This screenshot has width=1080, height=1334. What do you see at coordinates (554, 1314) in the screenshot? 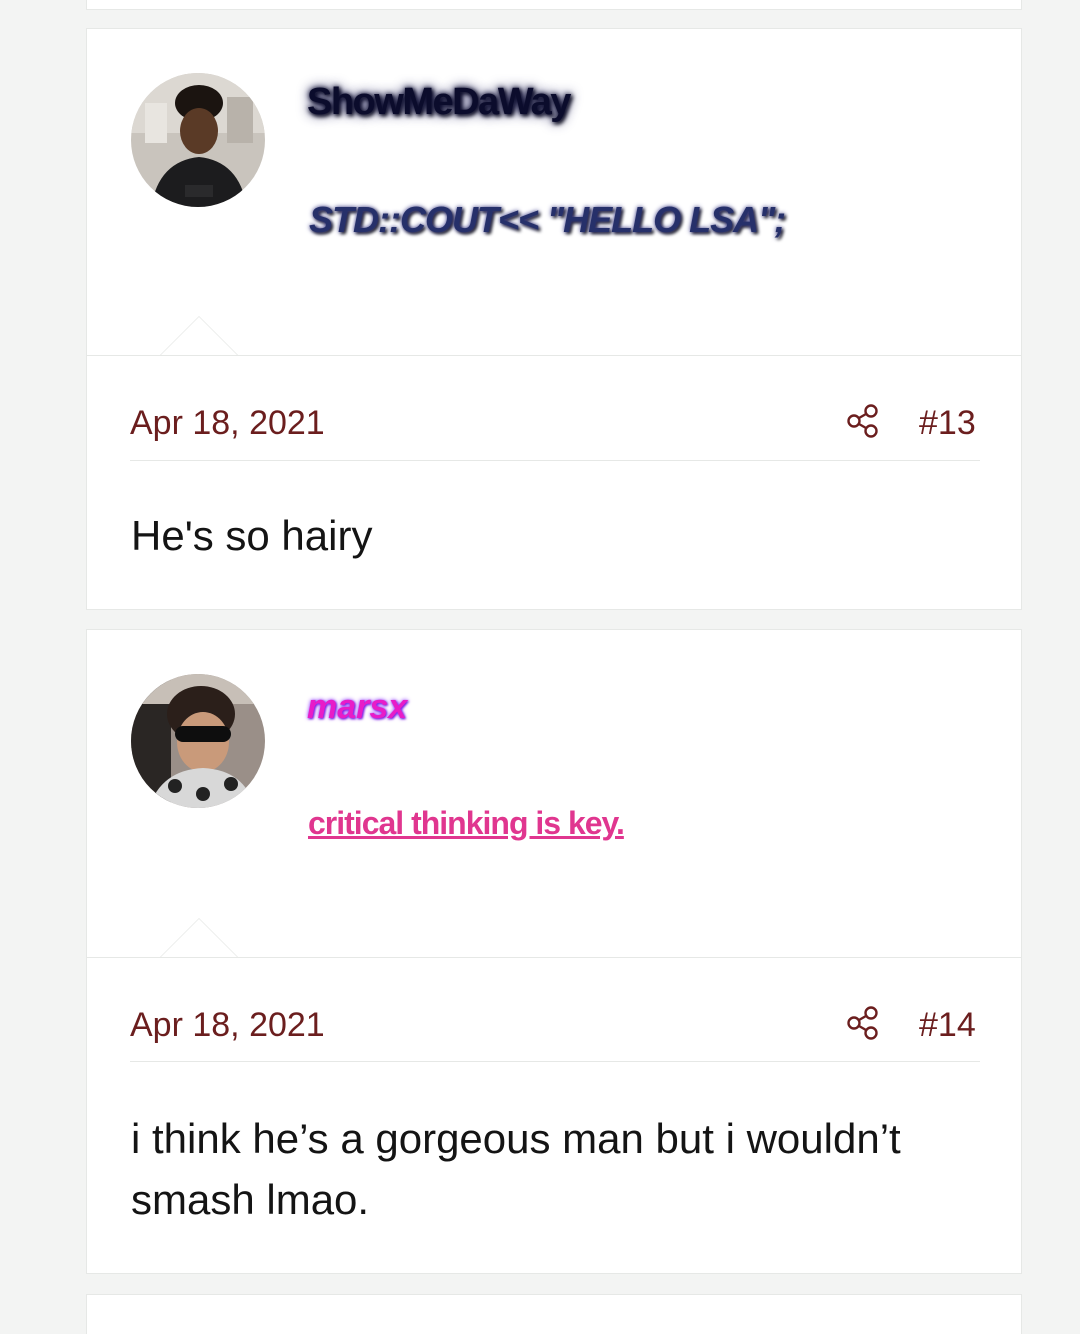
I see `next-post-card` at bounding box center [554, 1314].